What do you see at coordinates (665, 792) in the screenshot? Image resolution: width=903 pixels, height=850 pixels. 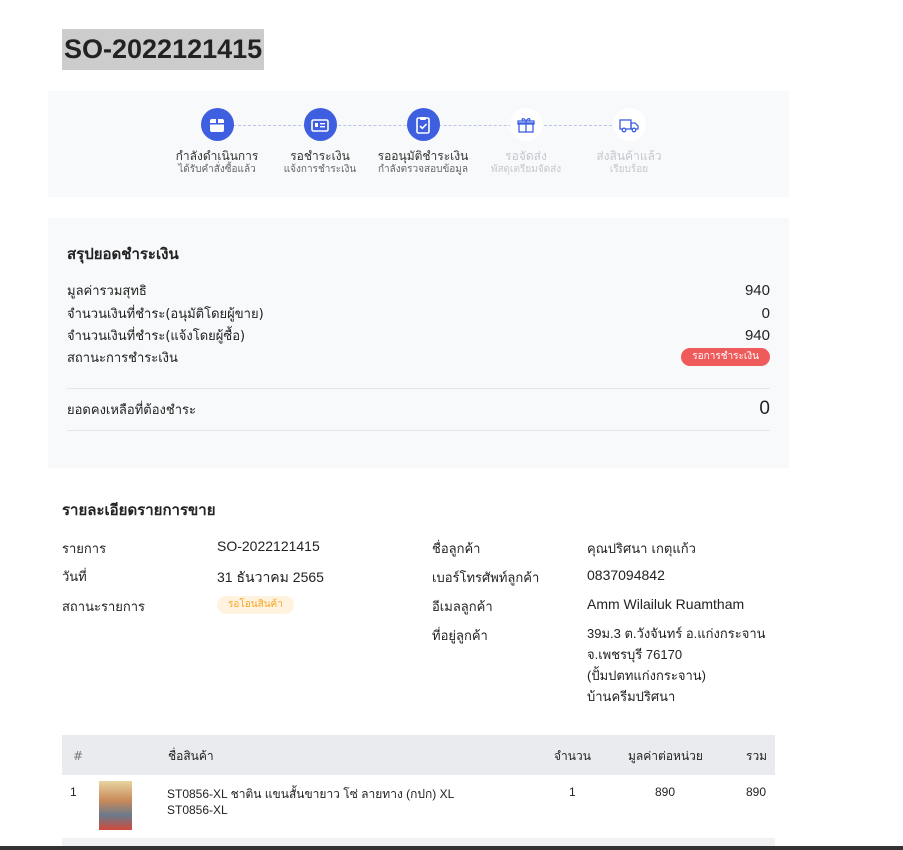 I see `row-unit-price: 890` at bounding box center [665, 792].